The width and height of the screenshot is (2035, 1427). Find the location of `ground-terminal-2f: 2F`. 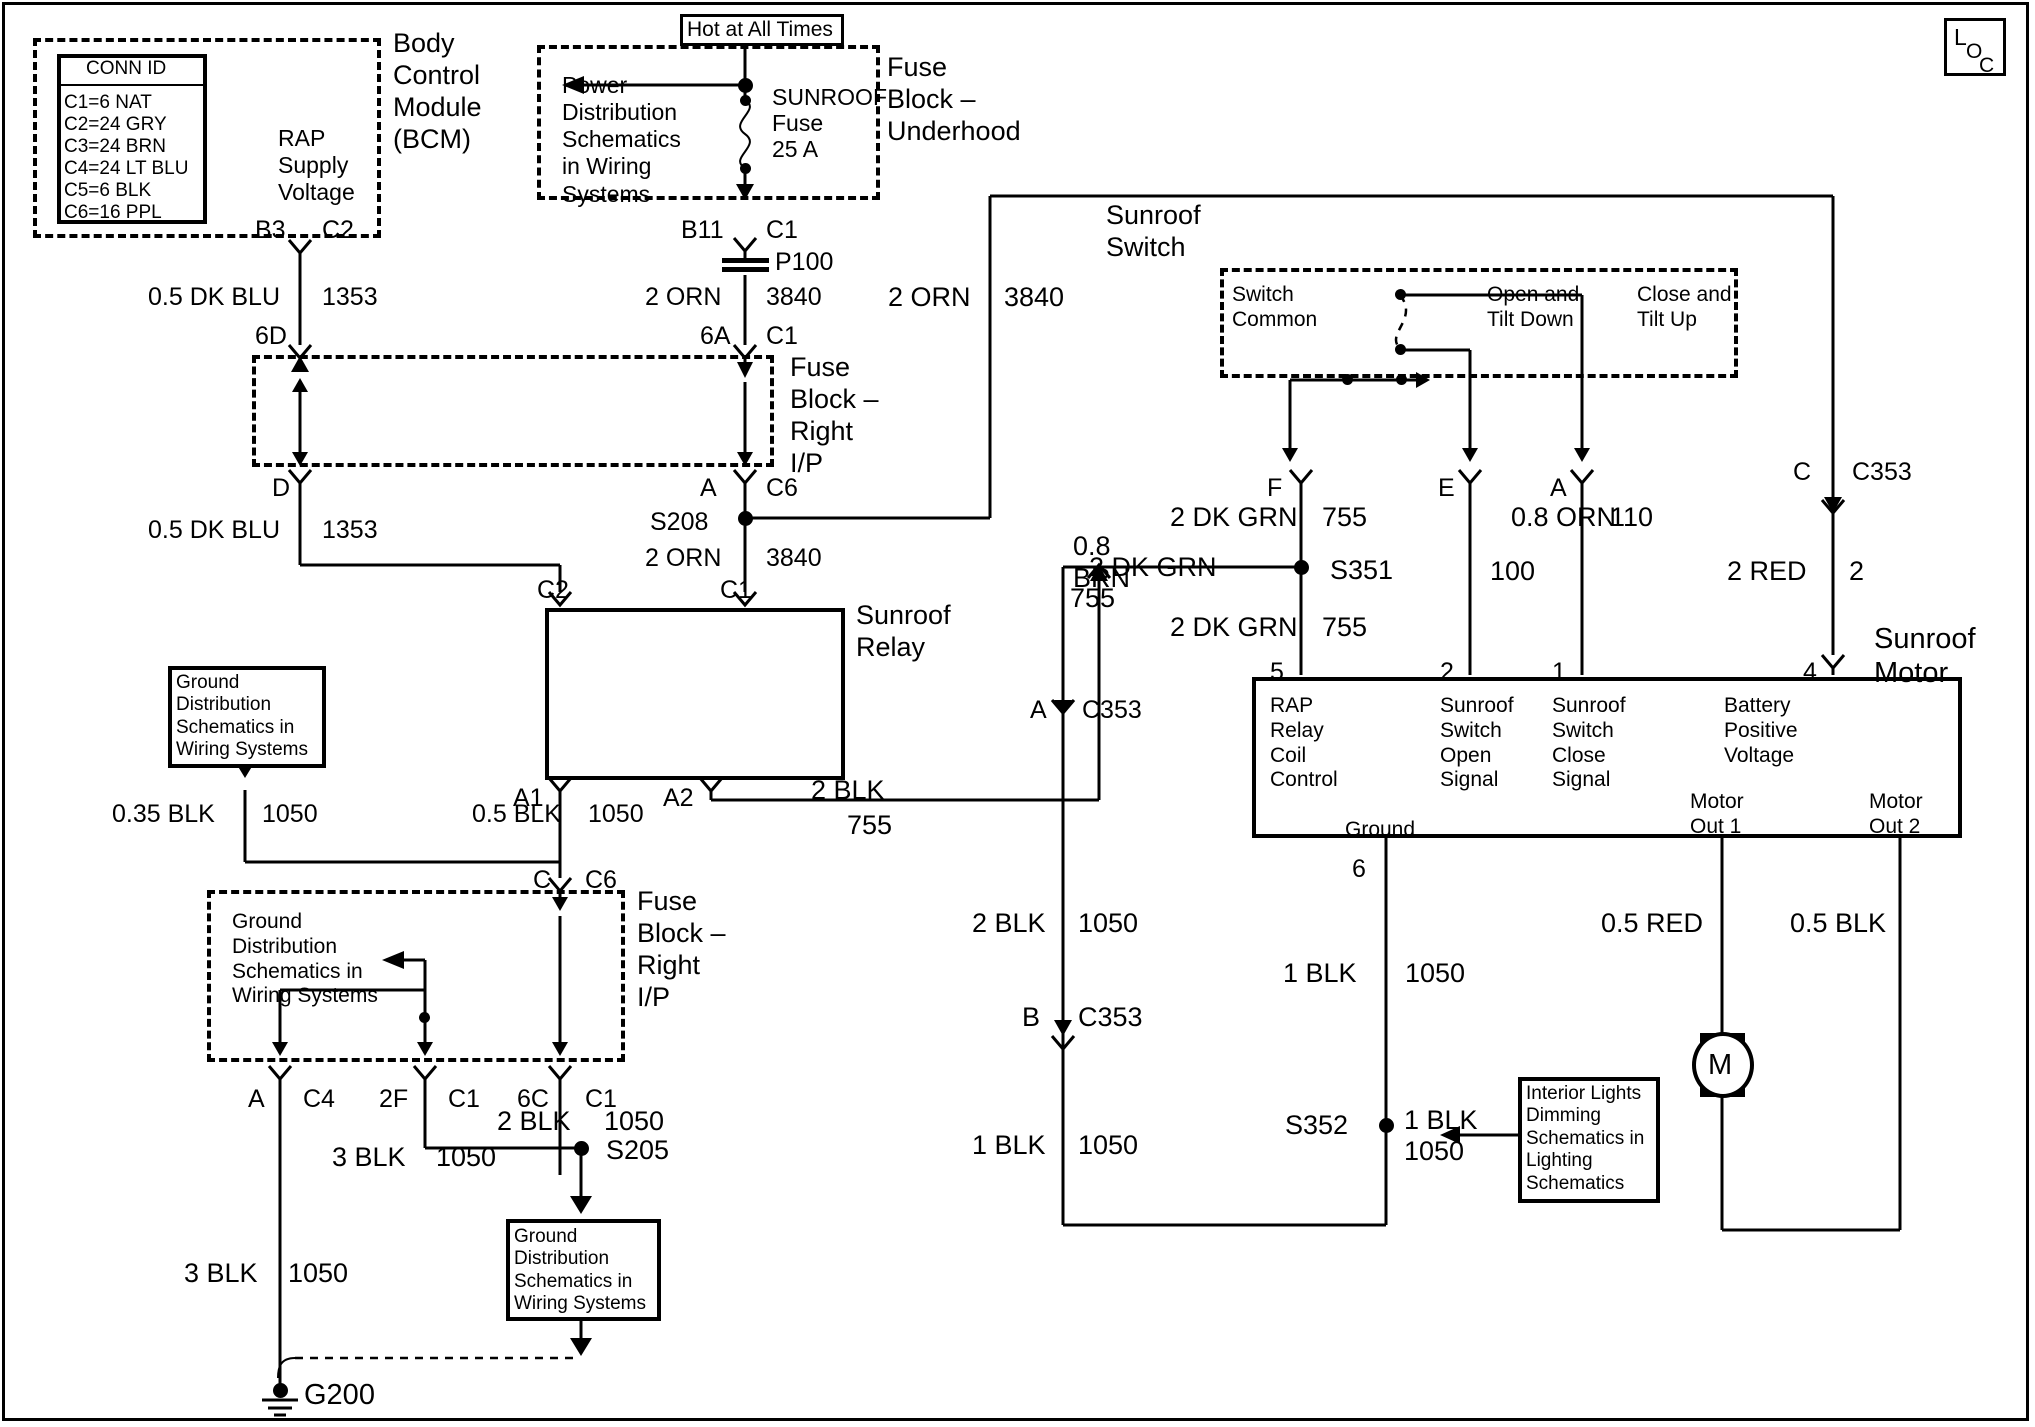

ground-terminal-2f: 2F is located at coordinates (394, 1099).